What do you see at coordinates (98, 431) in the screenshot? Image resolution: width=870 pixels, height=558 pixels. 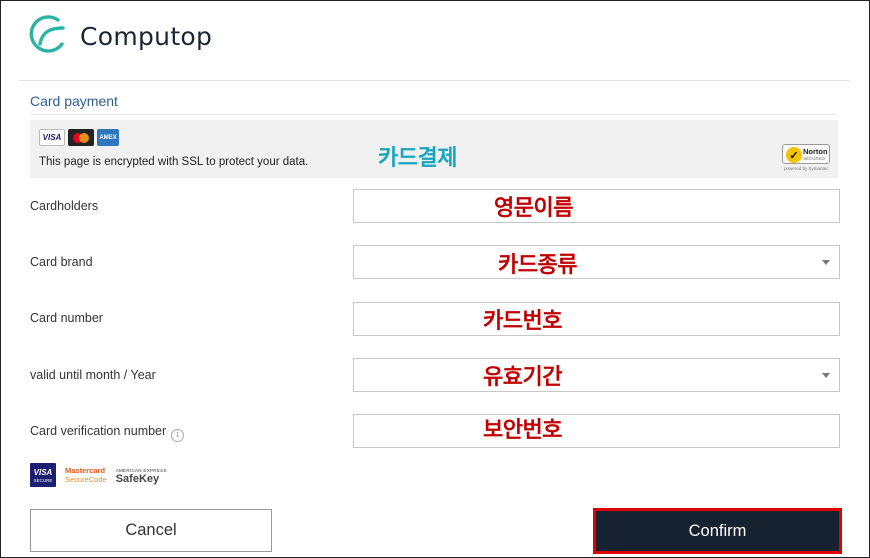 I see `cvn-label-text: Card verification number` at bounding box center [98, 431].